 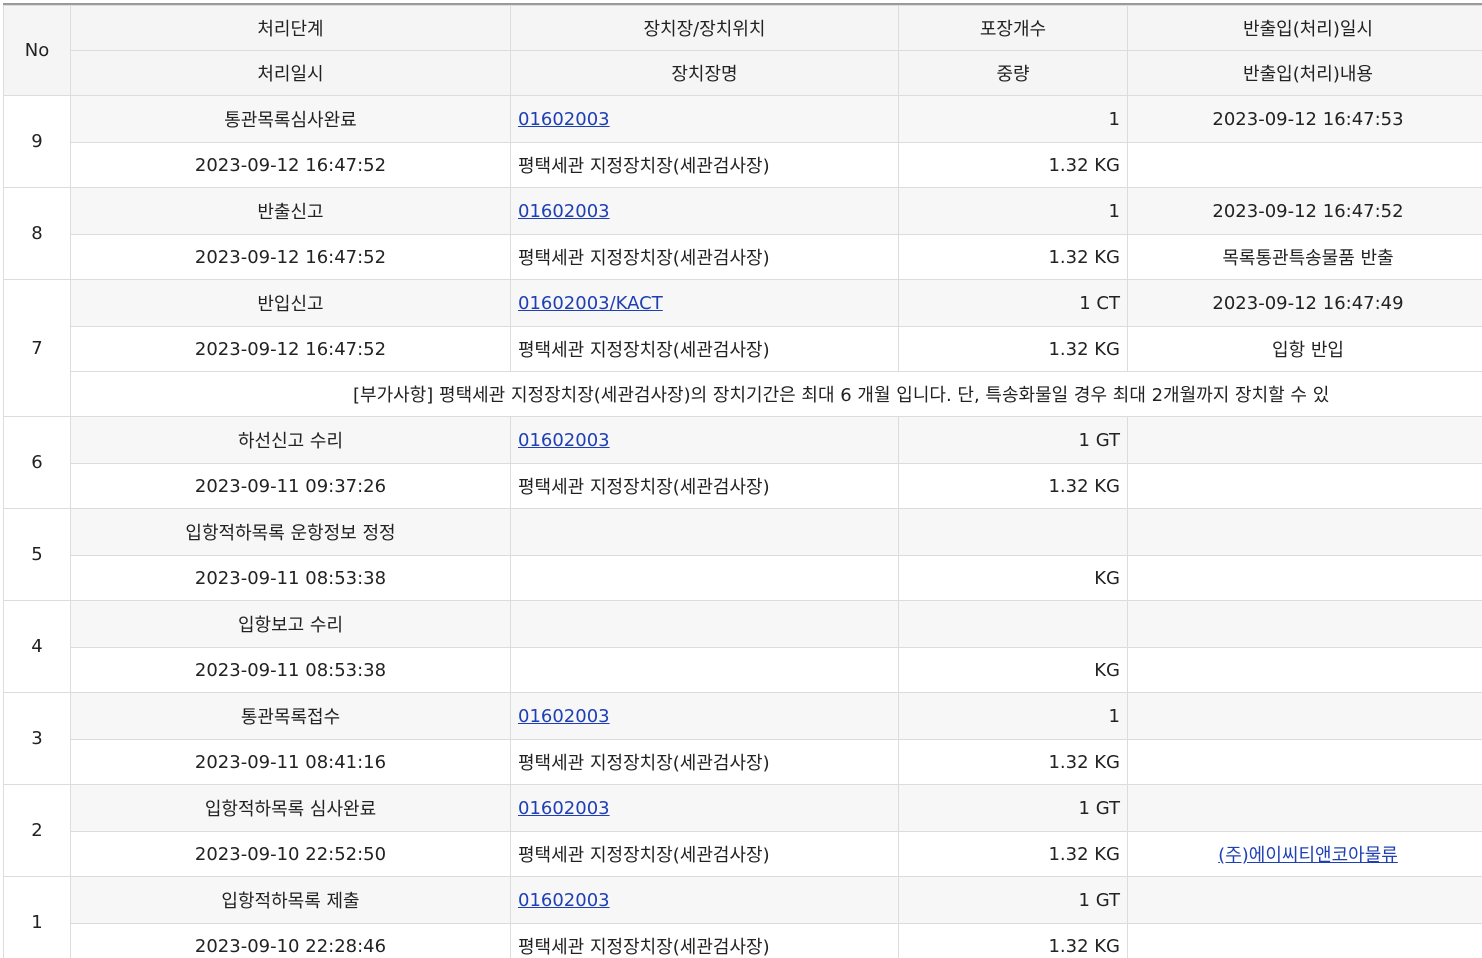 What do you see at coordinates (290, 486) in the screenshot?
I see `process-time: 2023-09-11 09:37:26` at bounding box center [290, 486].